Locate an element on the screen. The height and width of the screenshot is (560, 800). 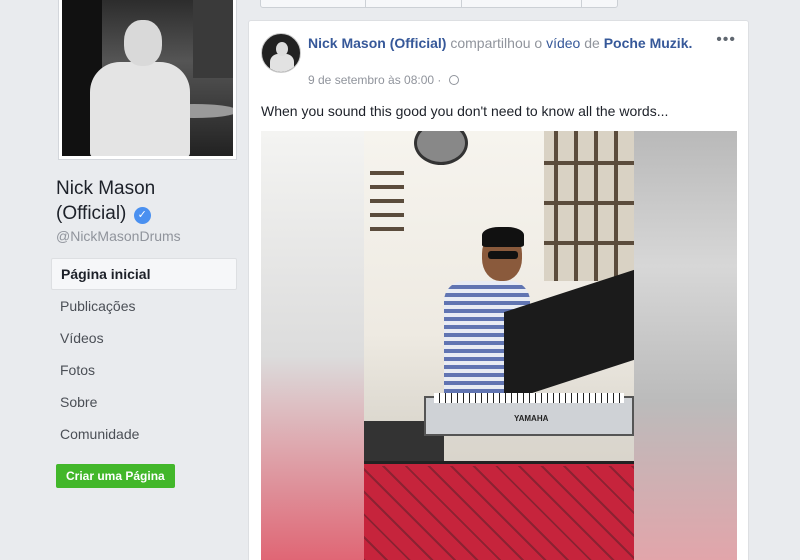
page-title: Nick Mason (Official) ✓ is located at coordinates (151, 201).